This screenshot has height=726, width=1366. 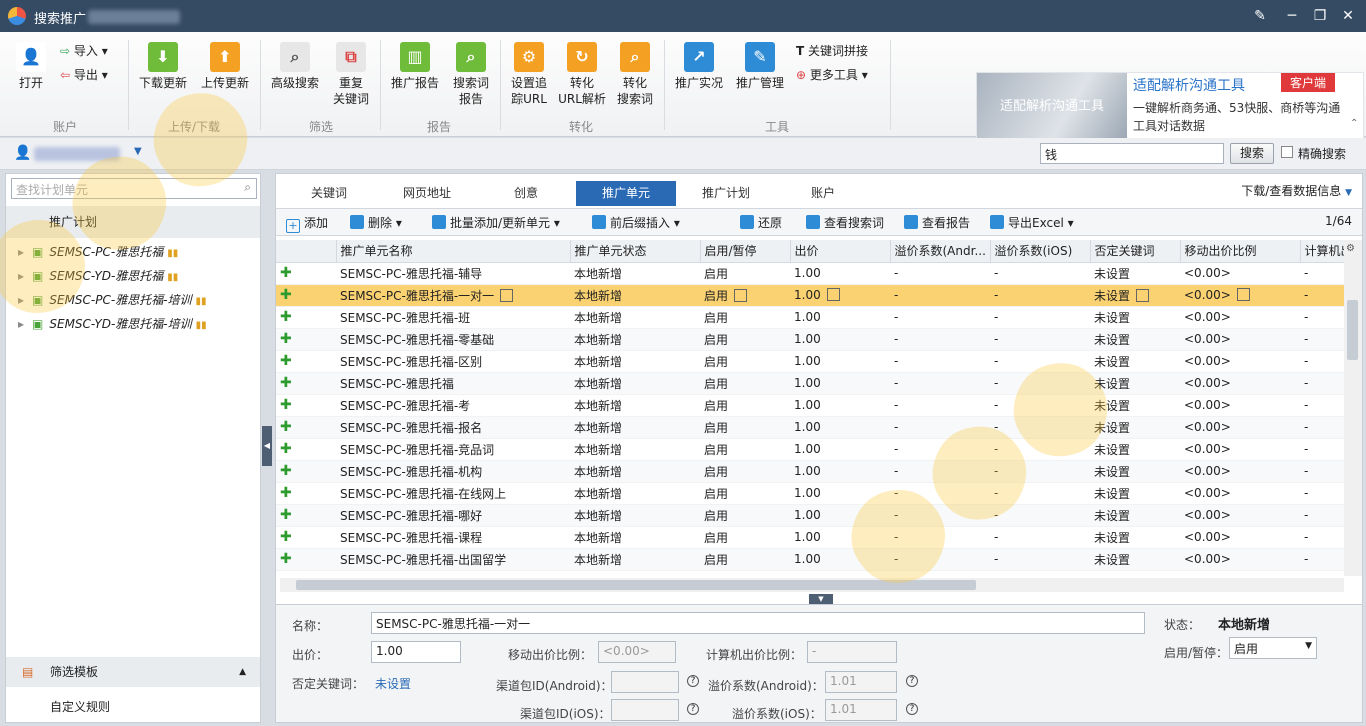 What do you see at coordinates (376, 222) in the screenshot?
I see `delete-button: 删除 ▾` at bounding box center [376, 222].